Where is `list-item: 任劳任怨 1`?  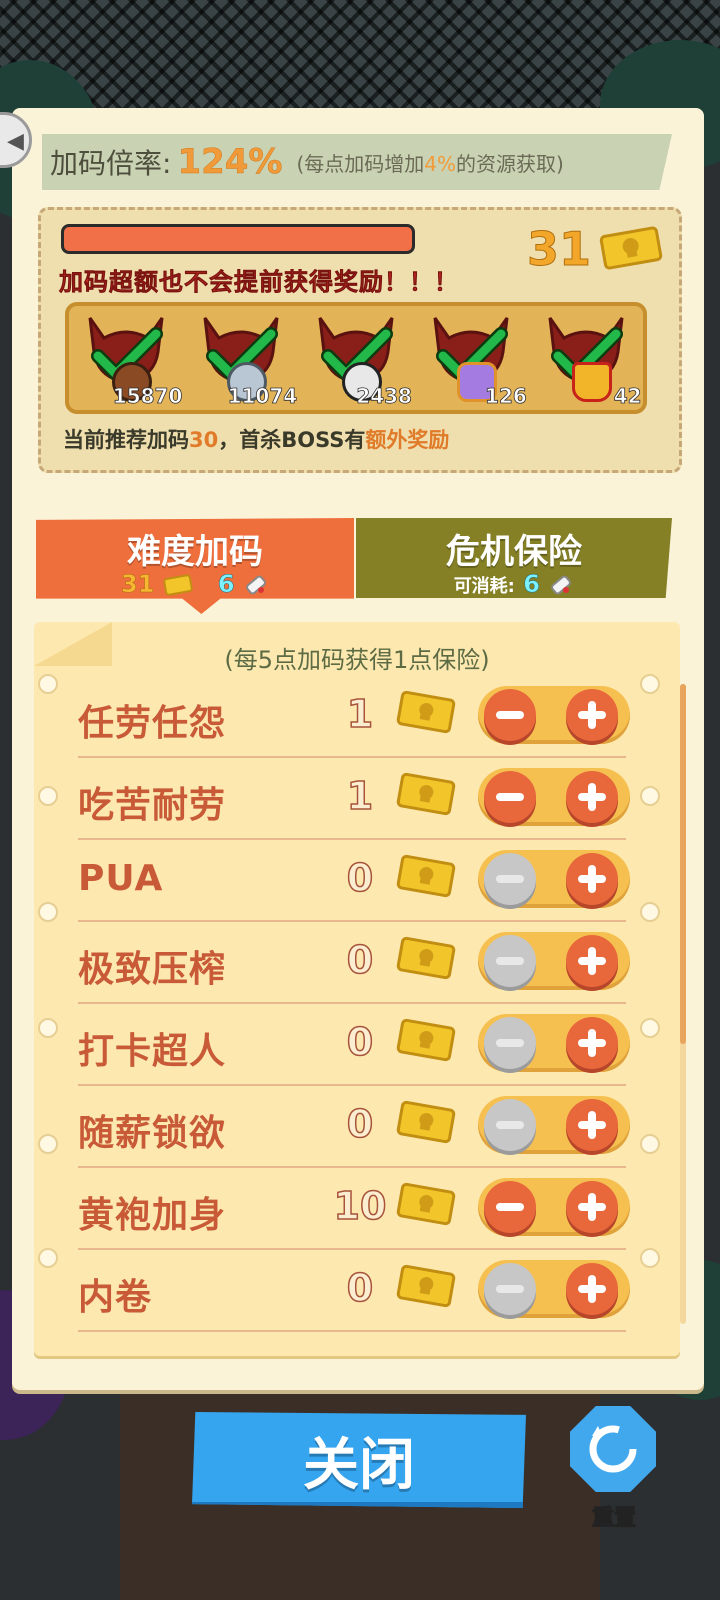
list-item: 任劳任怨 1 is located at coordinates (354, 716).